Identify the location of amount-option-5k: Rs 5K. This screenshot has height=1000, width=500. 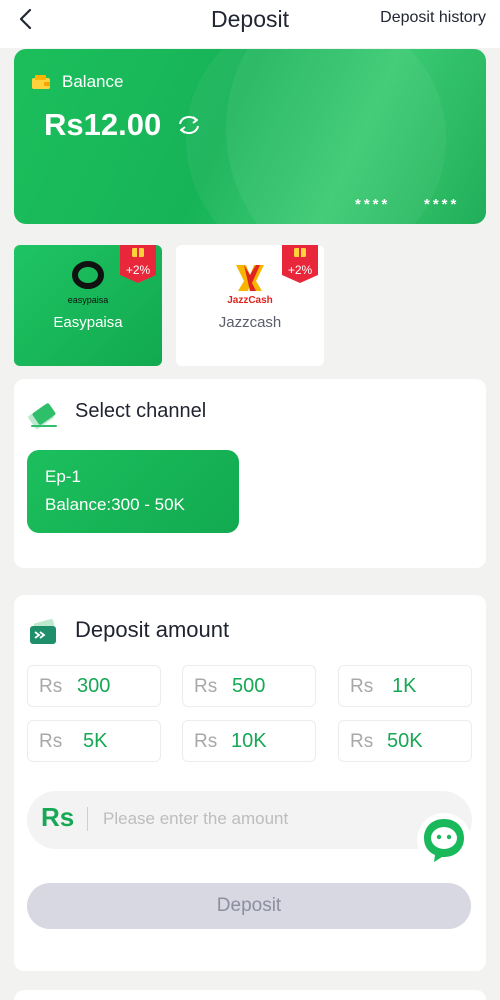
(94, 741).